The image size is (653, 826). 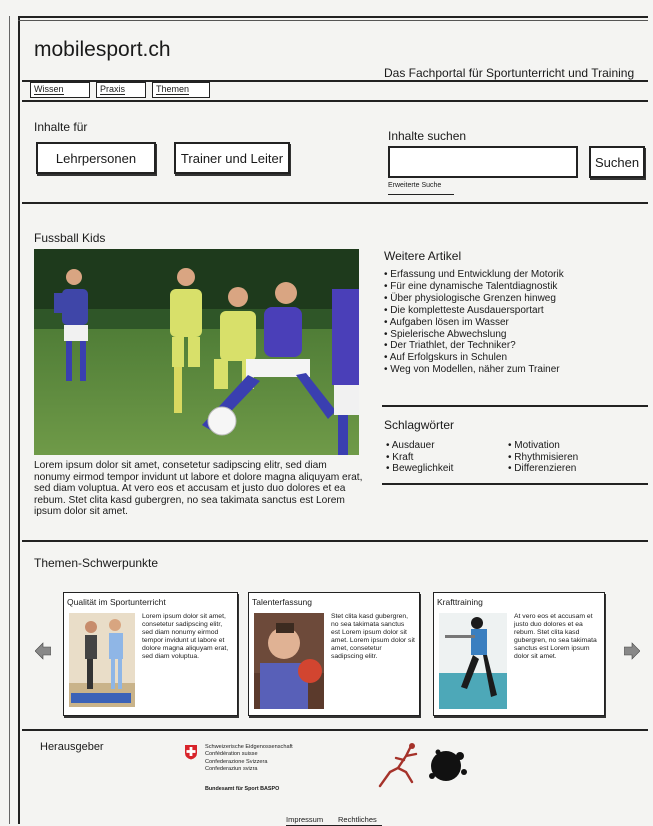 I want to click on focus-card-title: Qualität im Sportunterricht, so click(x=116, y=602).